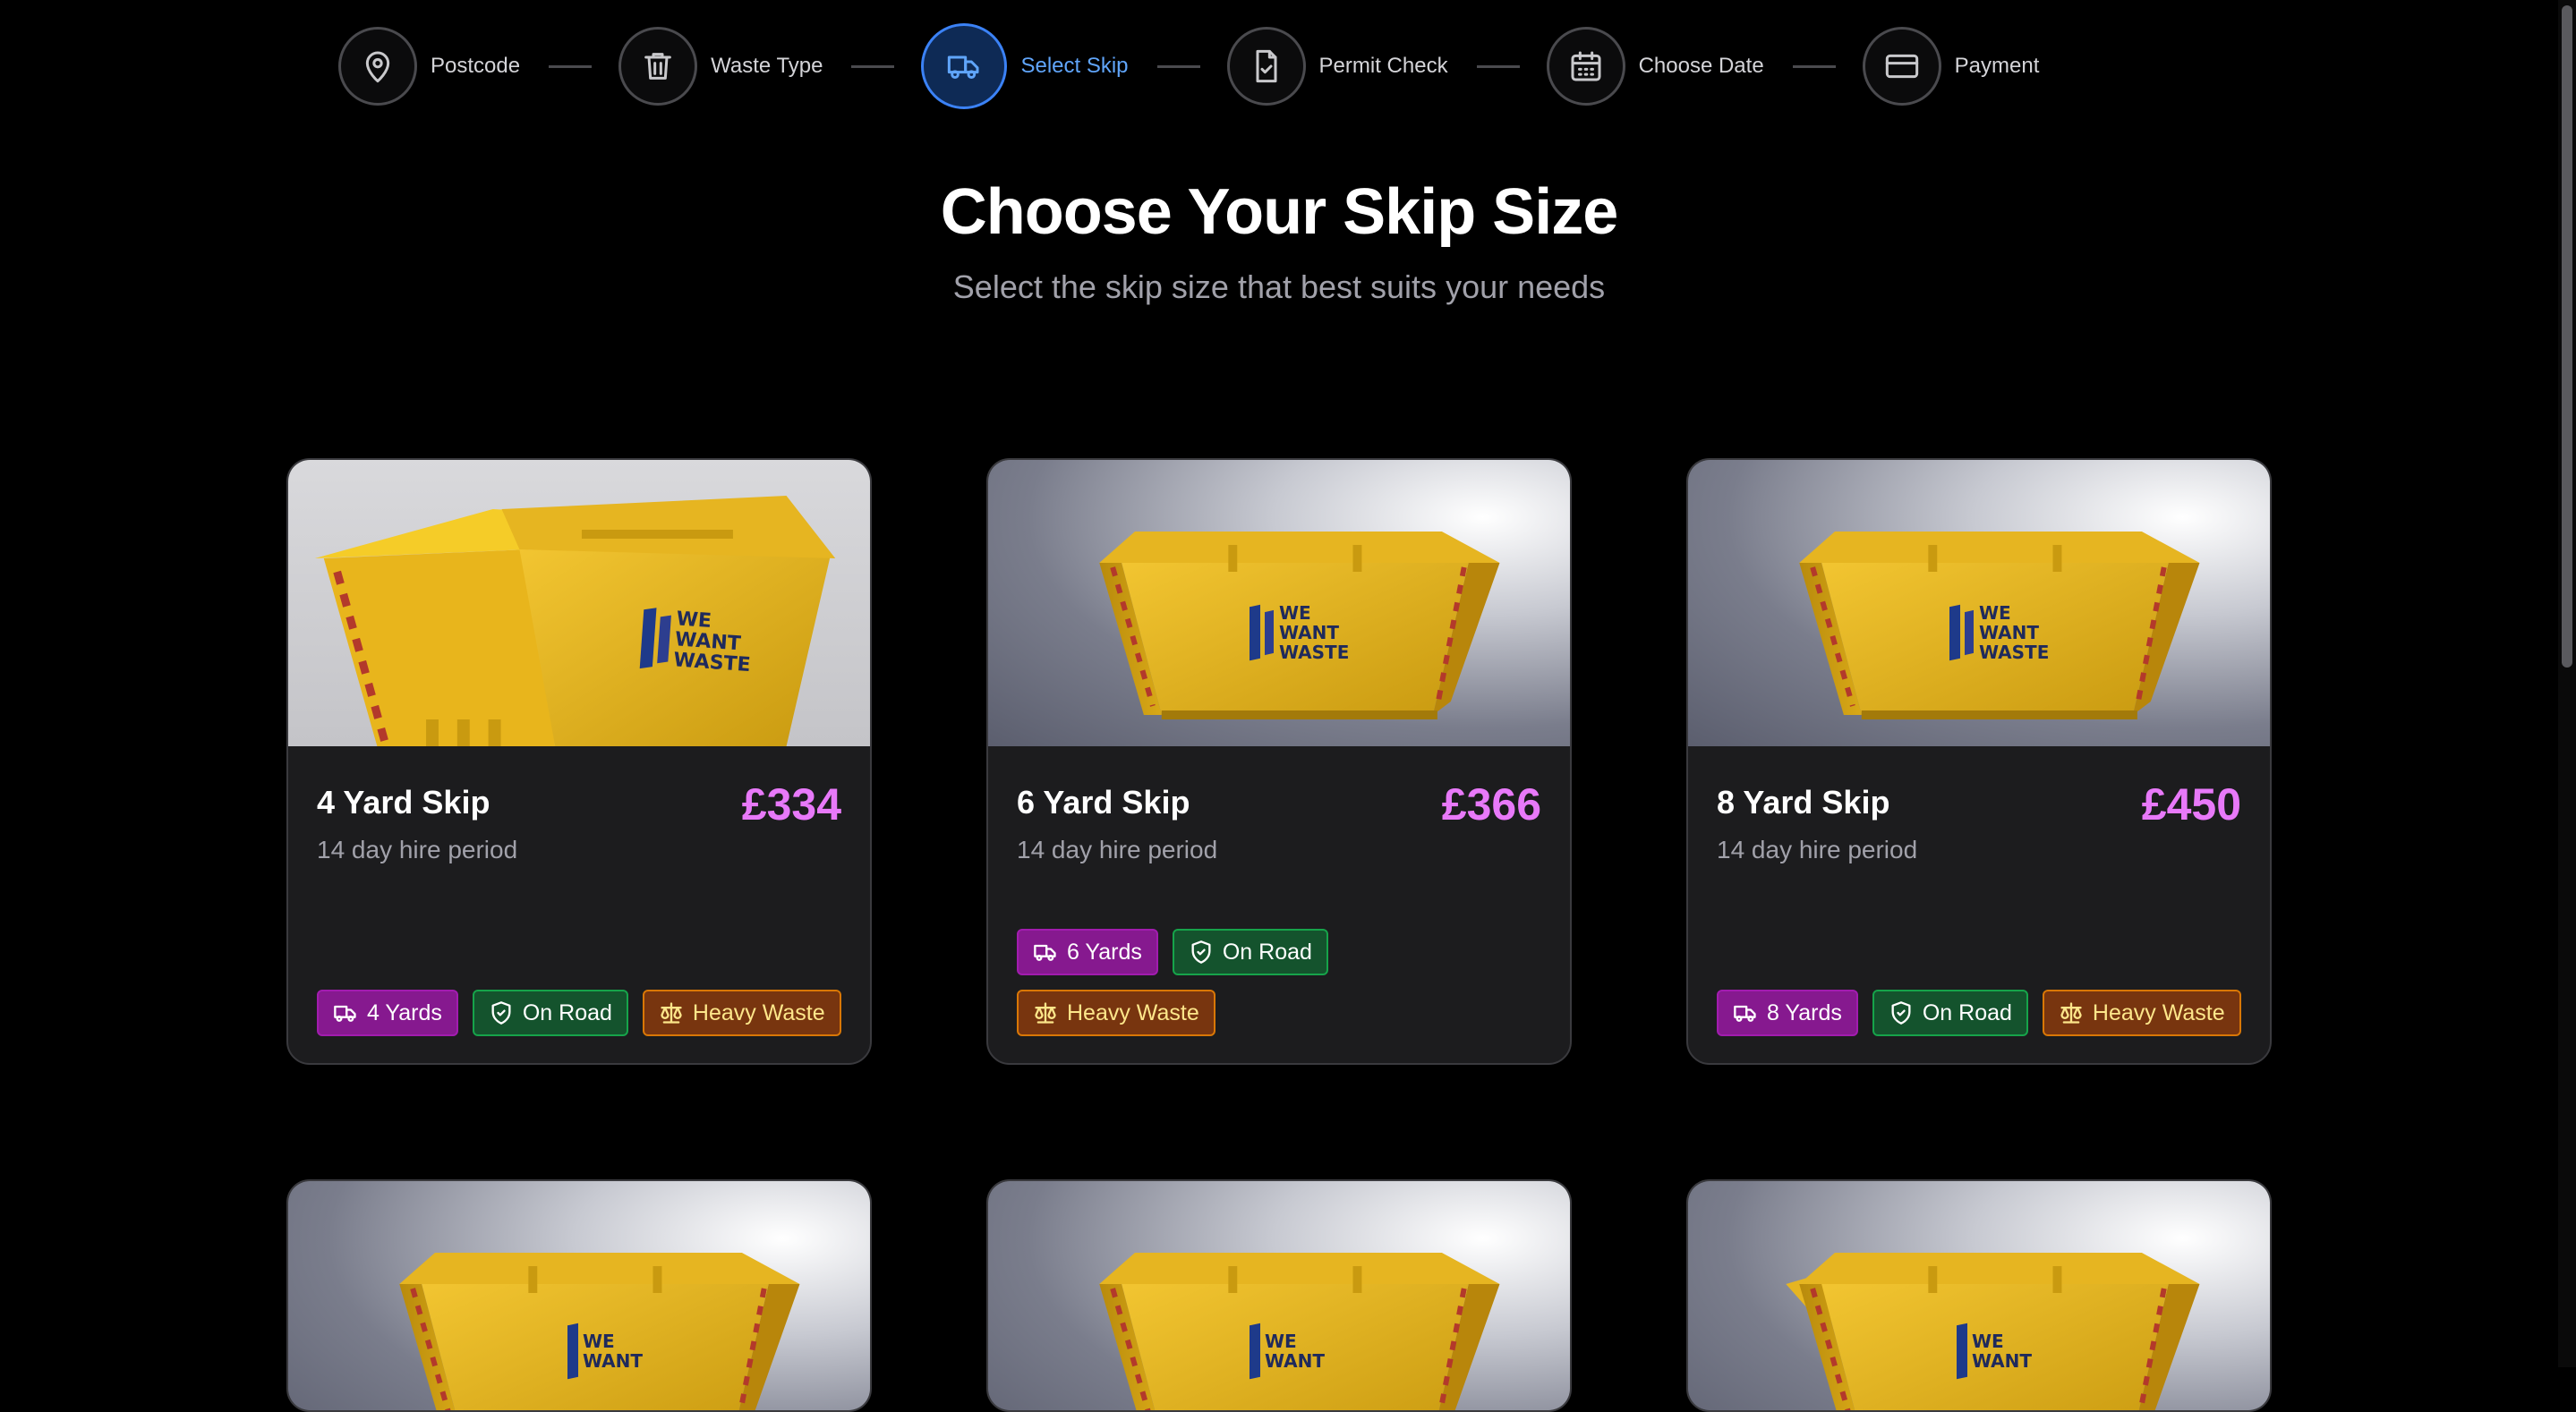 The height and width of the screenshot is (1412, 2576). What do you see at coordinates (1997, 66) in the screenshot?
I see `step-label: Payment` at bounding box center [1997, 66].